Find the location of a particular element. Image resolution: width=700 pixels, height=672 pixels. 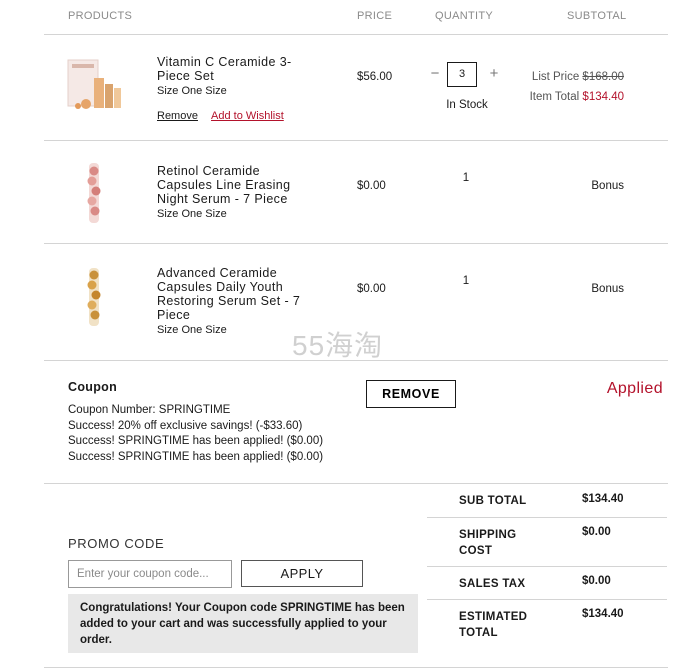

coupon-number: Coupon Number: SPRINGTIME is located at coordinates (149, 410).